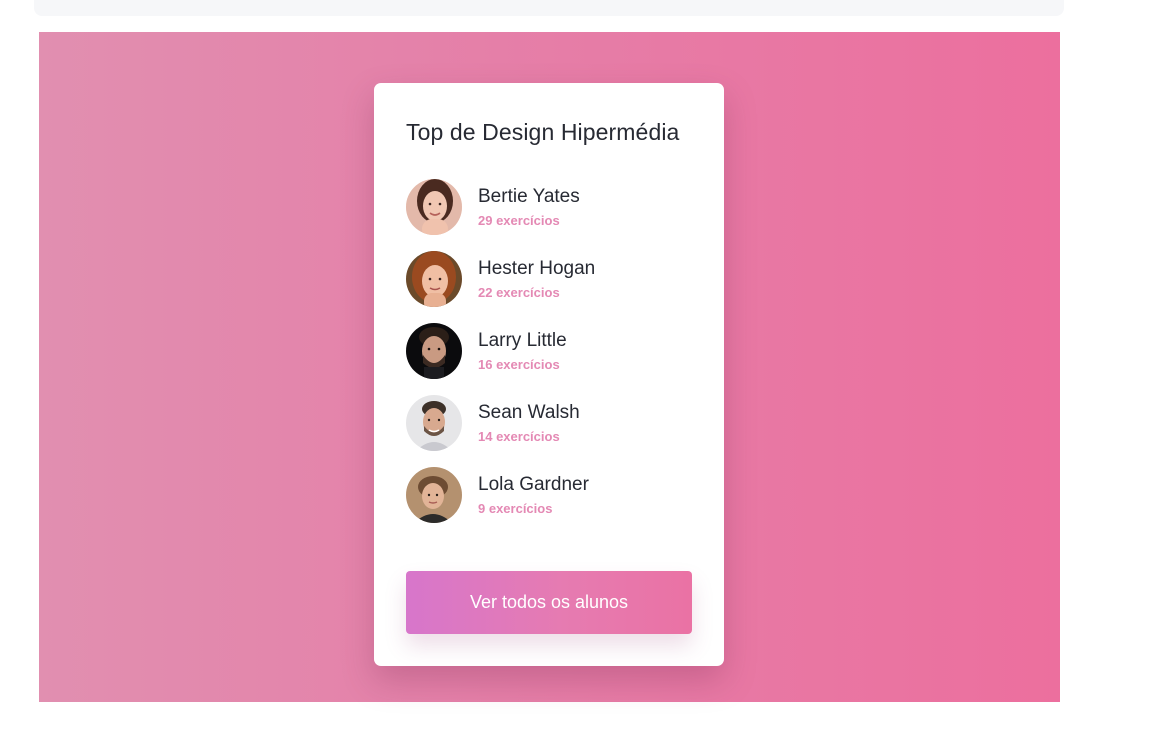 The width and height of the screenshot is (1160, 748). What do you see at coordinates (549, 602) in the screenshot?
I see `view-all-students-button: Ver todos os alunos` at bounding box center [549, 602].